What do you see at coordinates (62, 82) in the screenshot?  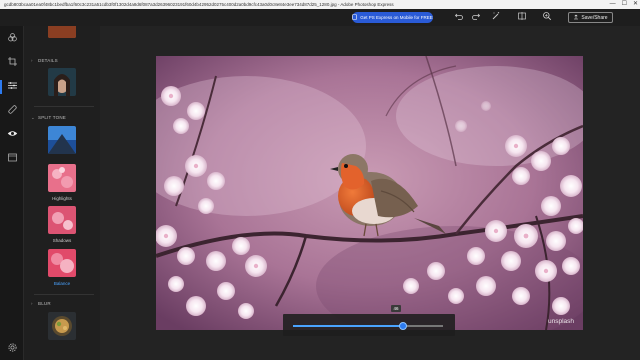 I see `details-thumbnail` at bounding box center [62, 82].